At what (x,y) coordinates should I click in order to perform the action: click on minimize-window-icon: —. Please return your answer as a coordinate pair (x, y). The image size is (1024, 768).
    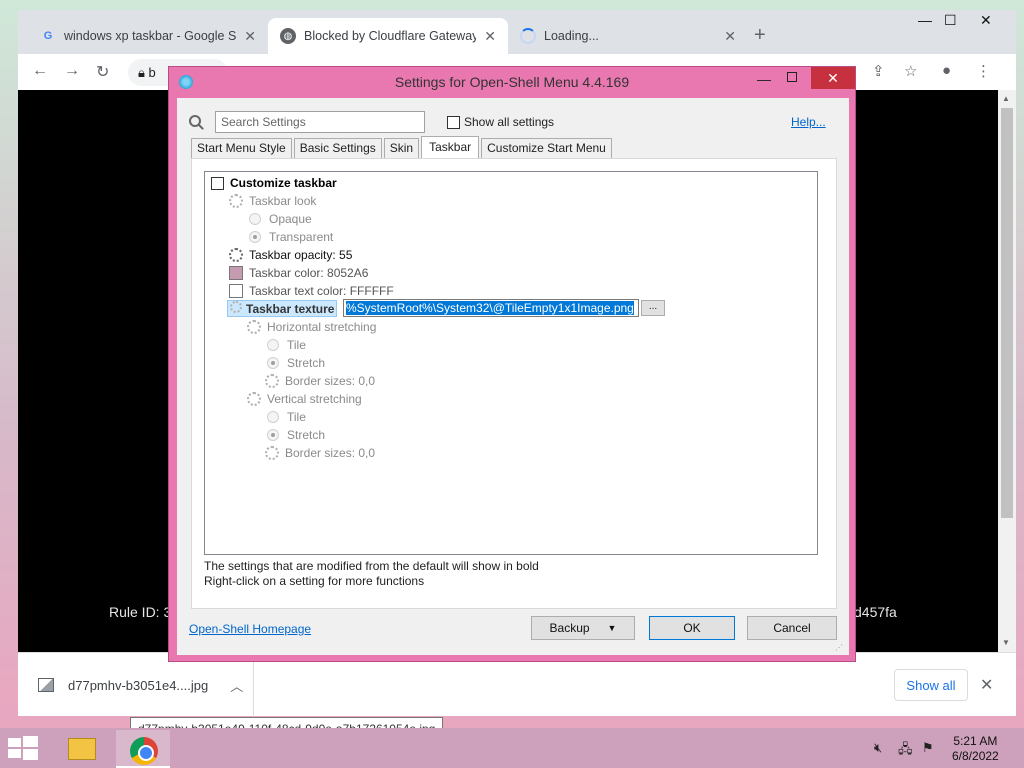
    Looking at the image, I should click on (925, 20).